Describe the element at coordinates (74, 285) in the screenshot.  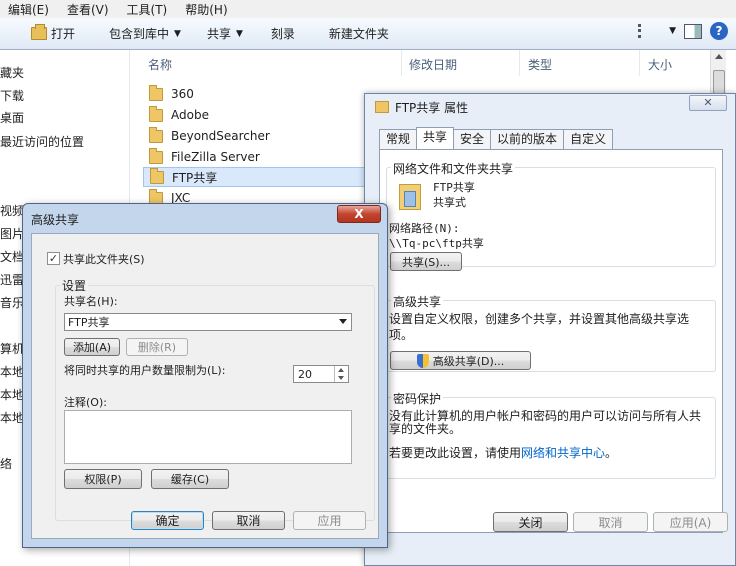
I see `settings-heading: 设置` at that location.